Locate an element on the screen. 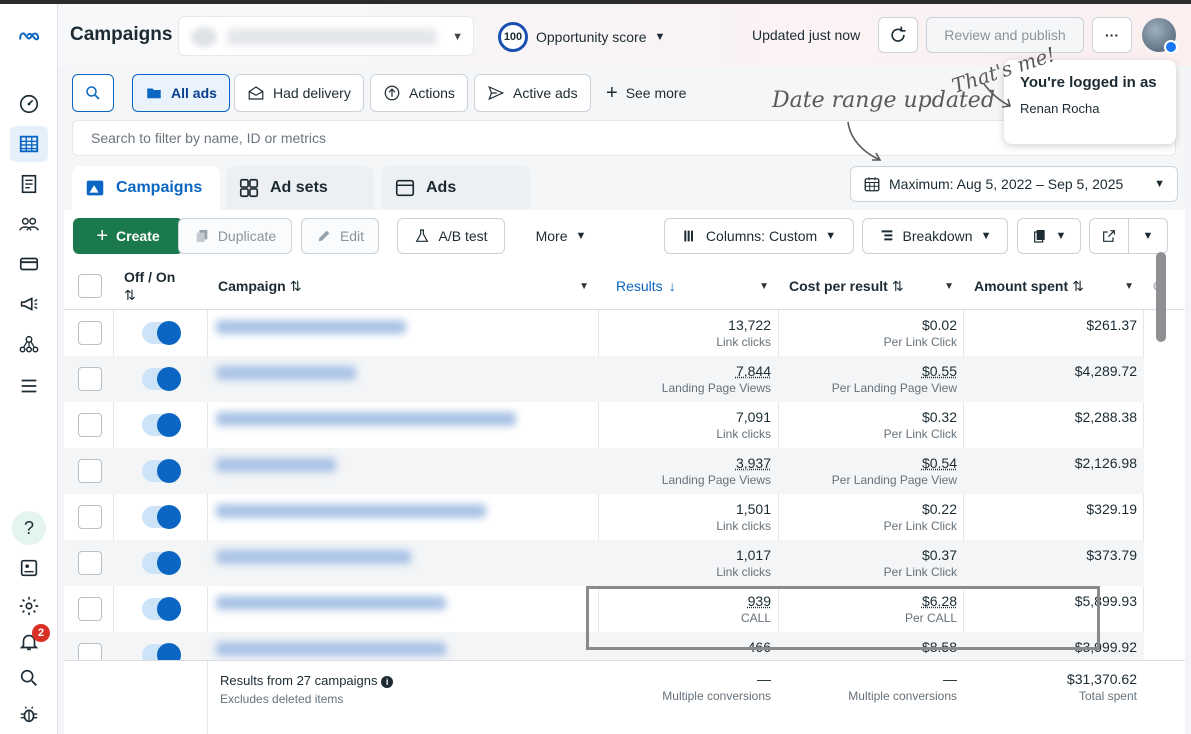 This screenshot has width=1191, height=734. business-network-icon is located at coordinates (29, 344).